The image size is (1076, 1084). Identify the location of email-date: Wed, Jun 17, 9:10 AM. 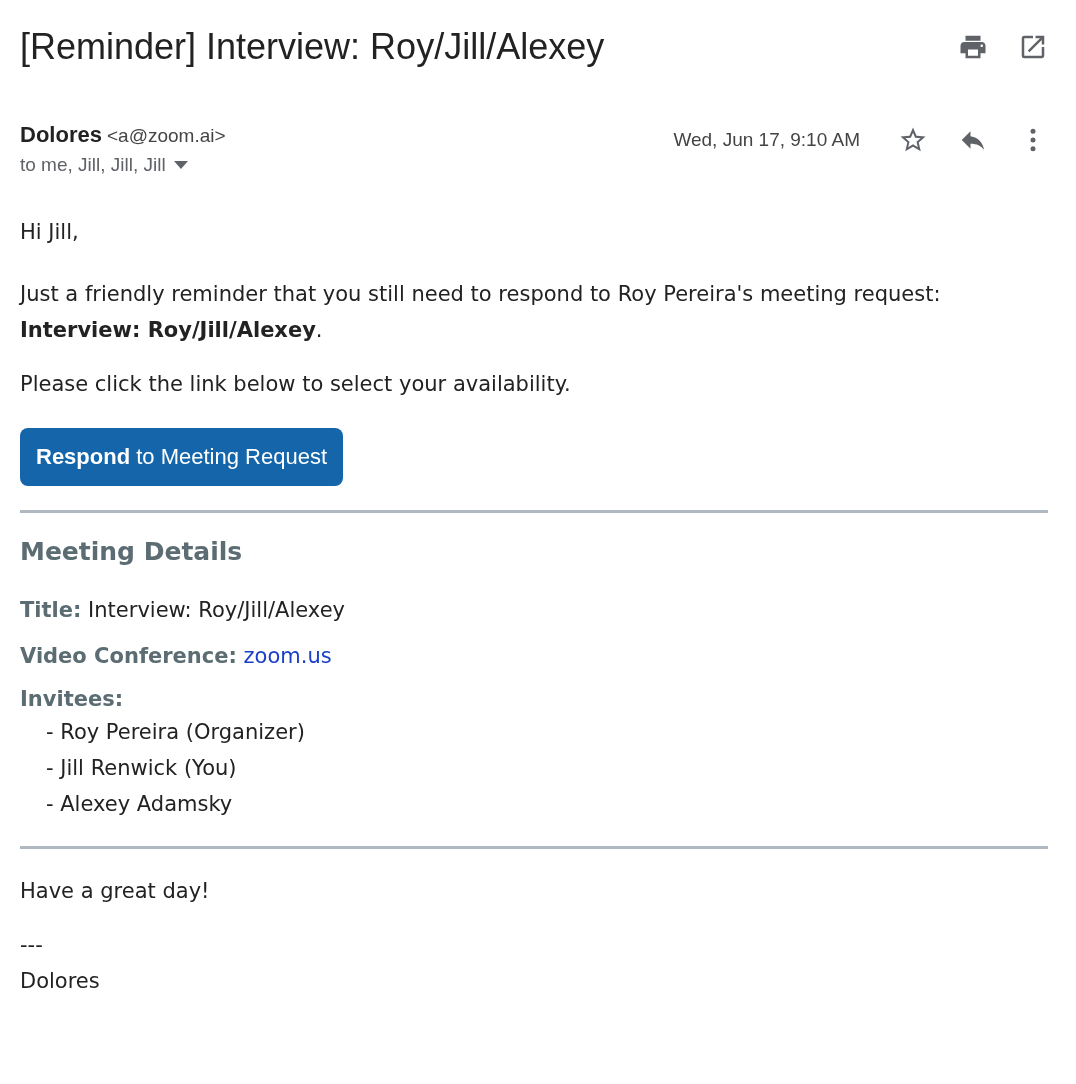
(766, 140).